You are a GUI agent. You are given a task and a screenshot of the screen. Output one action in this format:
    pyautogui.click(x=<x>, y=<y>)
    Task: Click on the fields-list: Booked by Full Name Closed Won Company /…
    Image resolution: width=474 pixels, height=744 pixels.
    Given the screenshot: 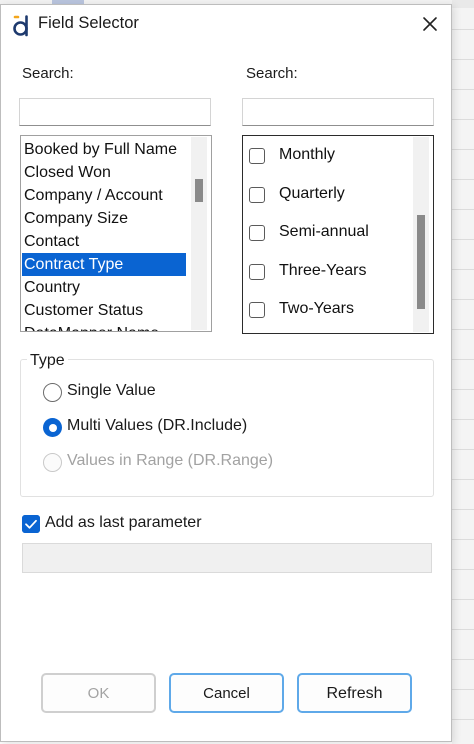 What is the action you would take?
    pyautogui.click(x=116, y=233)
    